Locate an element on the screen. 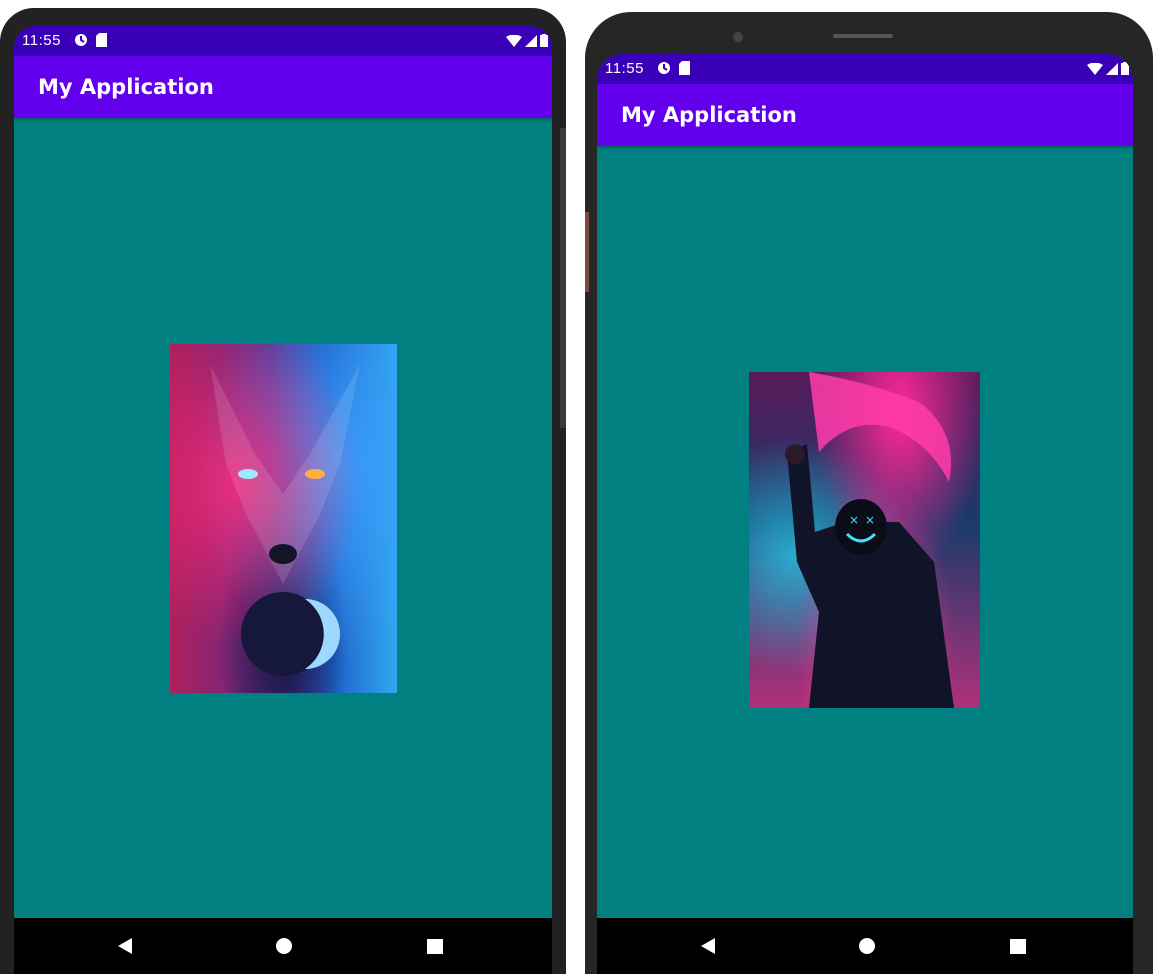 This screenshot has height=974, width=1153. front-camera is located at coordinates (738, 37).